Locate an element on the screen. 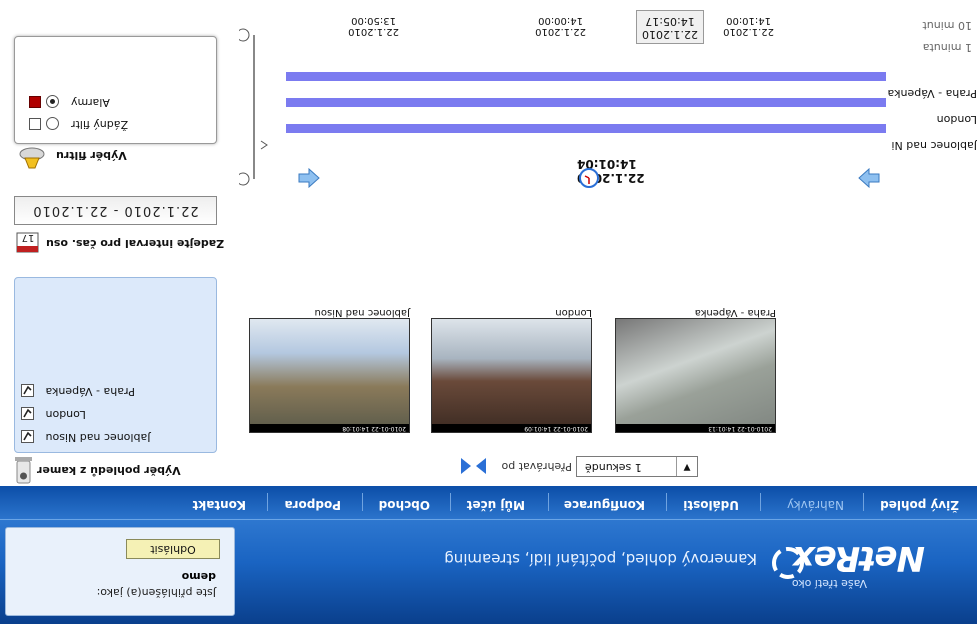  arrow-right-icon is located at coordinates (869, 178).